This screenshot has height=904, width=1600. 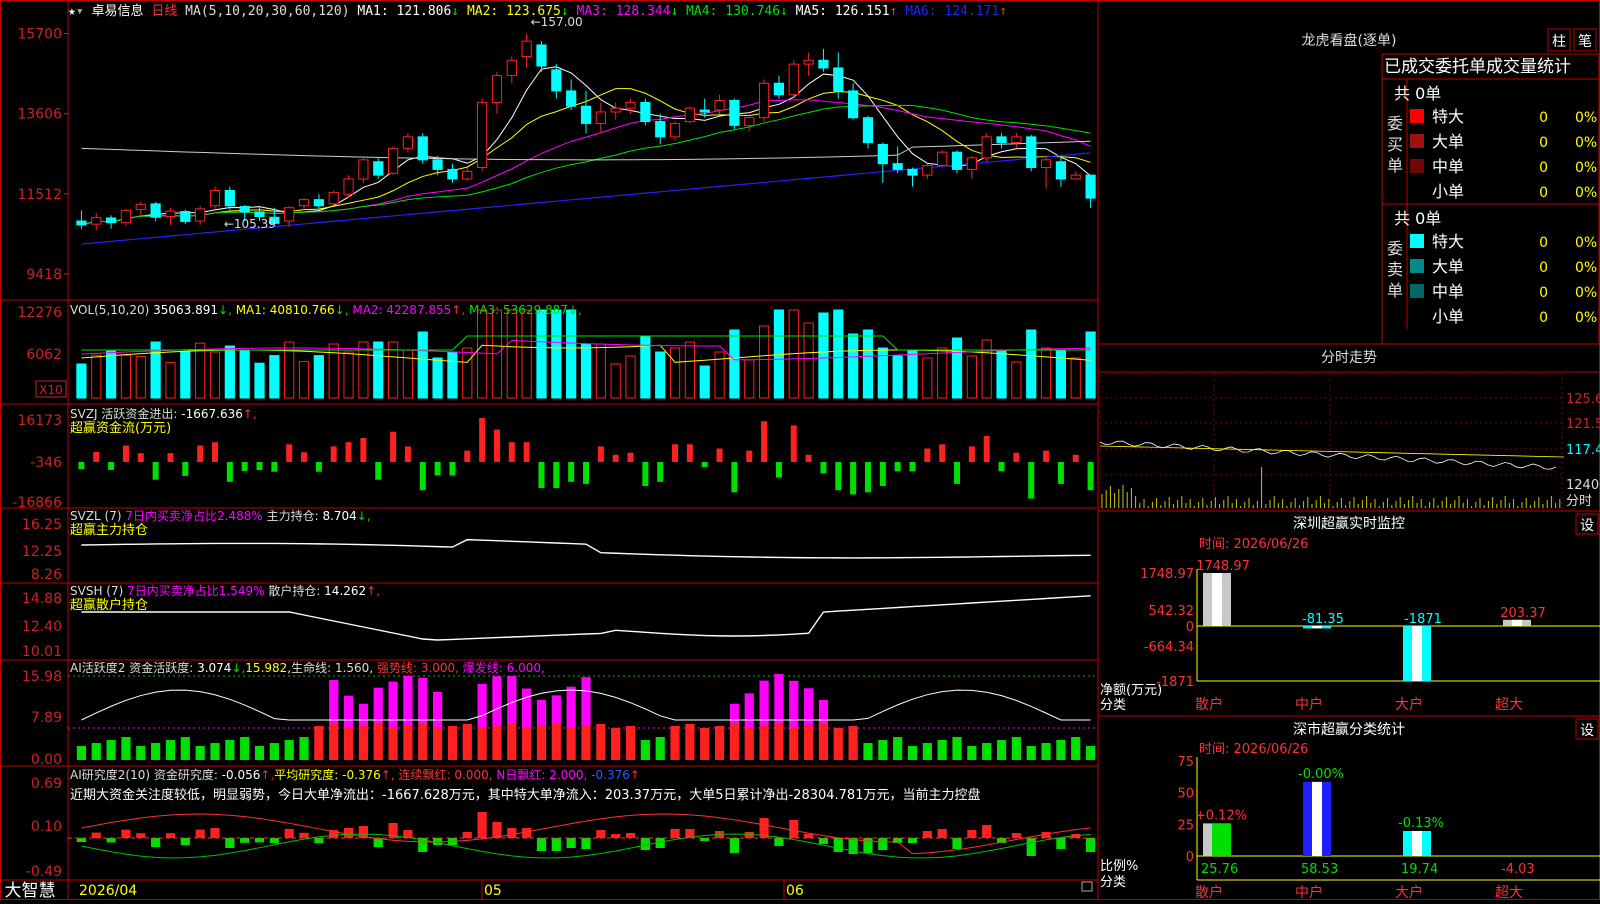 What do you see at coordinates (1332, 451) in the screenshot?
I see `intraday-avg-line` at bounding box center [1332, 451].